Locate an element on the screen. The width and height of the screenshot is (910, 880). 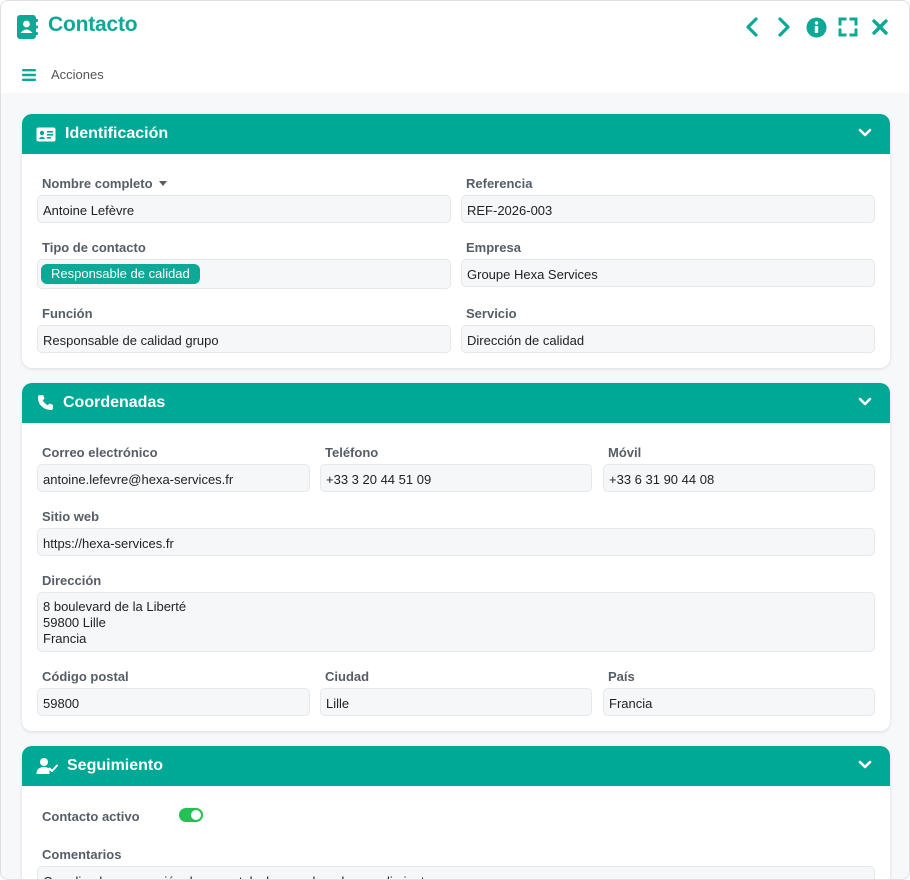
window-actions is located at coordinates (816, 27).